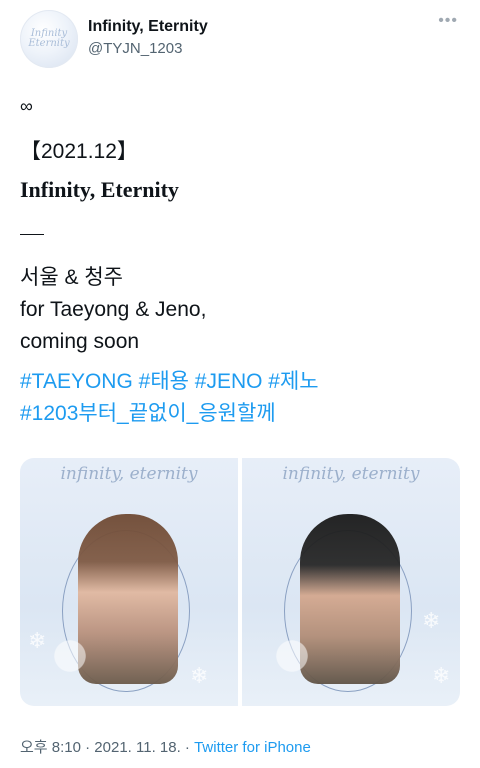 This screenshot has height=768, width=480. Describe the element at coordinates (26, 106) in the screenshot. I see `infinity-symbol: ∞` at that location.